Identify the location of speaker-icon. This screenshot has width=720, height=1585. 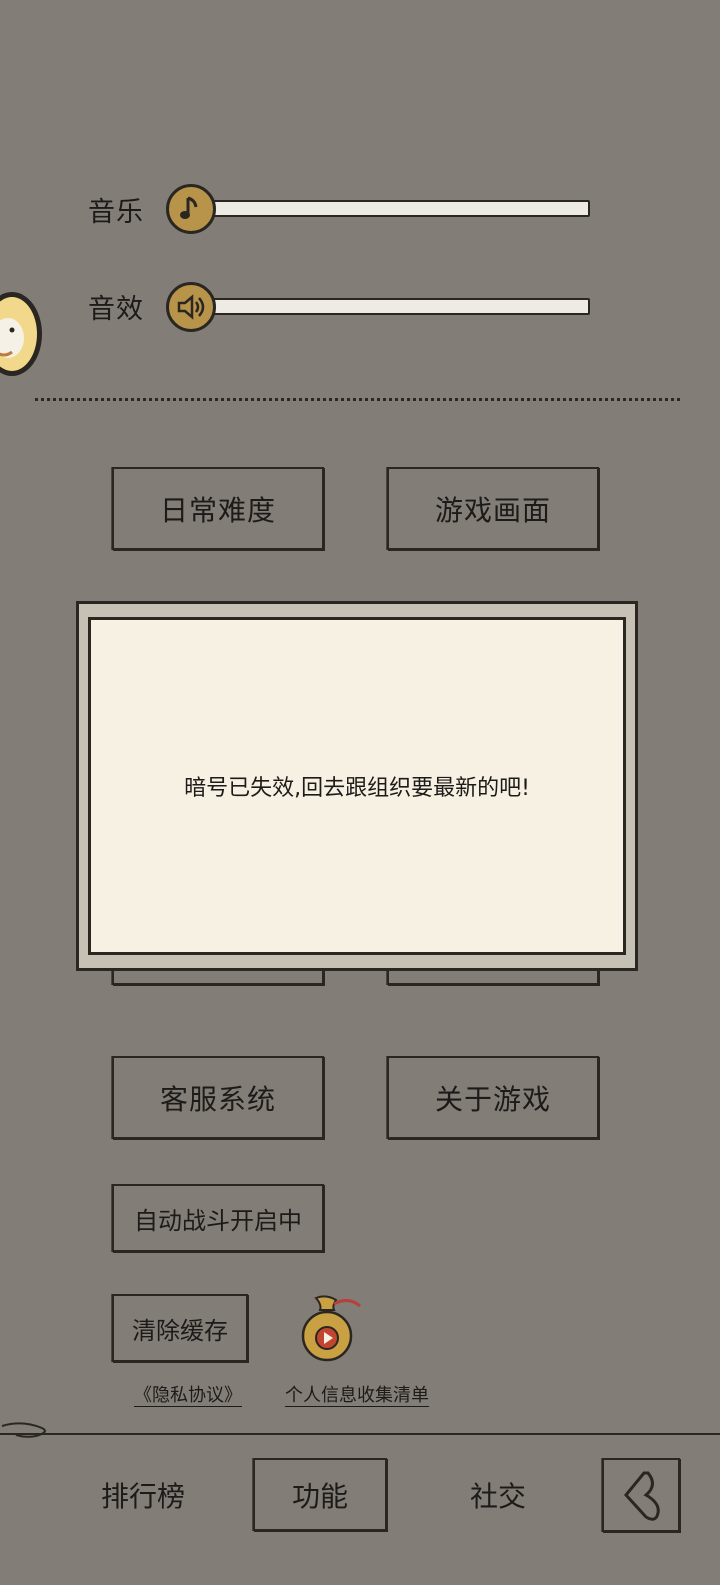
(191, 307).